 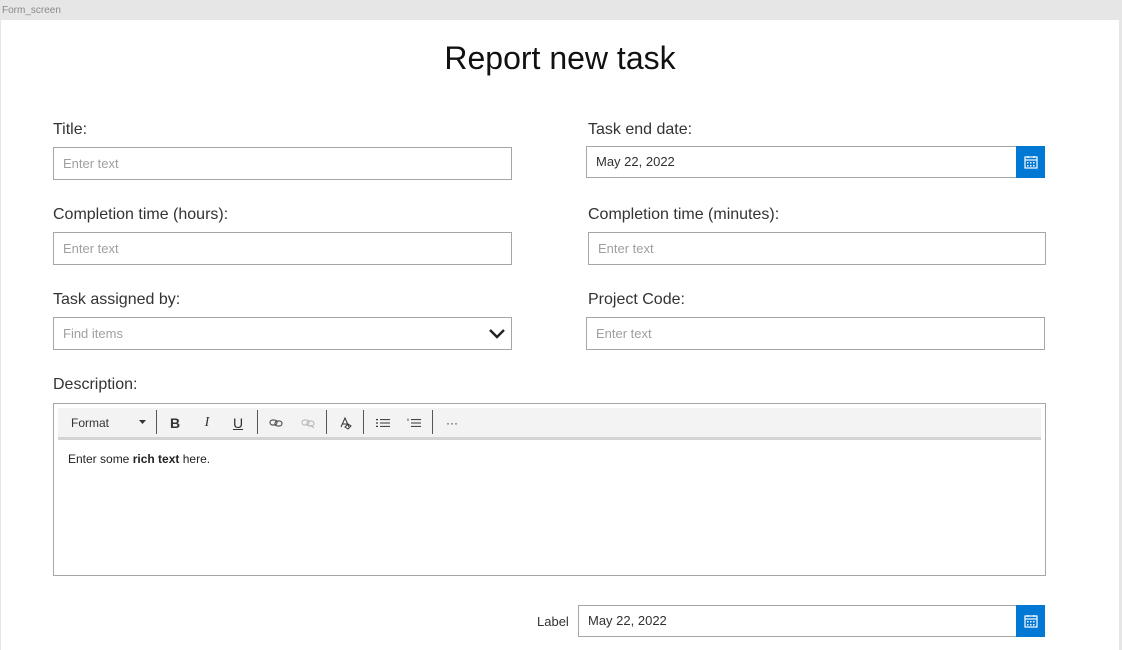 What do you see at coordinates (626, 248) in the screenshot?
I see `completion-minutes-placeholder: Enter text` at bounding box center [626, 248].